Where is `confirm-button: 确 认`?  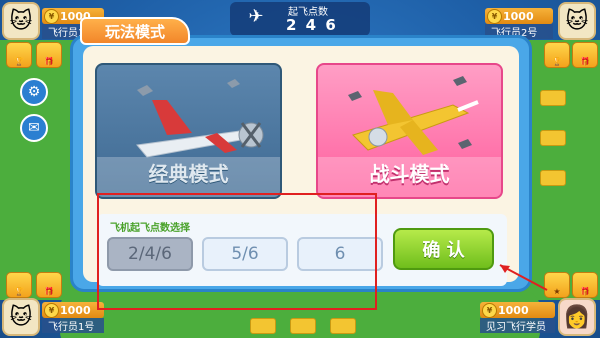
confirm-button: 确 认 is located at coordinates (443, 249).